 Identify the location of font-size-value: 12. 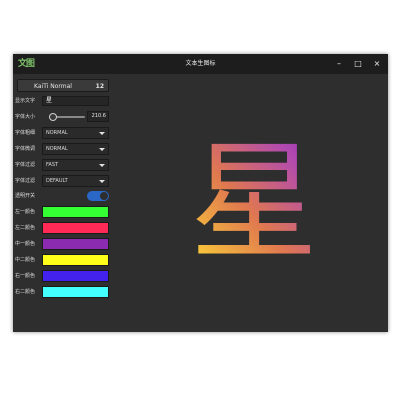
(99, 86).